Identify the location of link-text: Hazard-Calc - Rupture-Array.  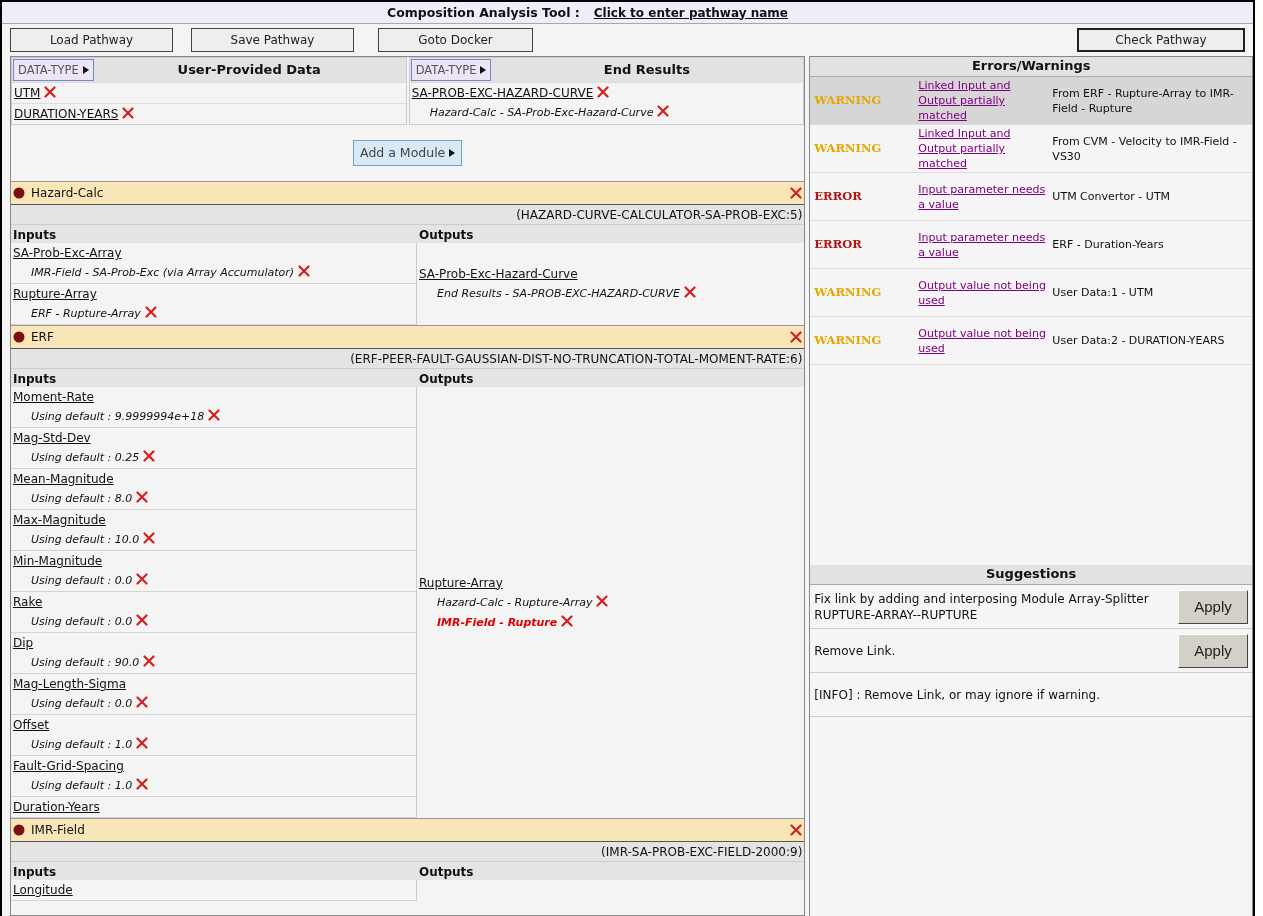
(515, 602).